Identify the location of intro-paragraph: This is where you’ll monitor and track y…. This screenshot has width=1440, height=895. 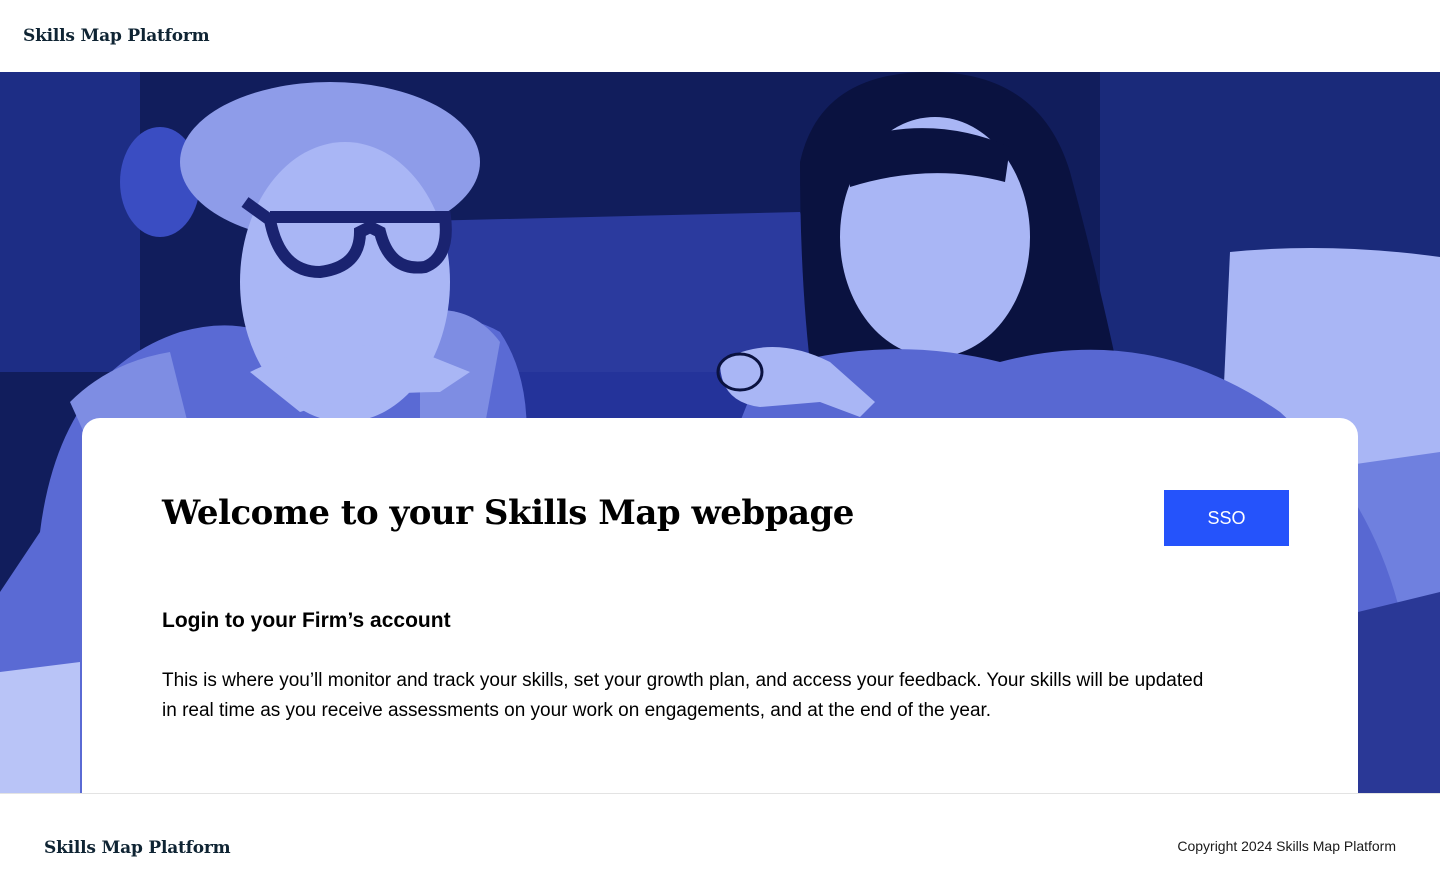
(683, 695).